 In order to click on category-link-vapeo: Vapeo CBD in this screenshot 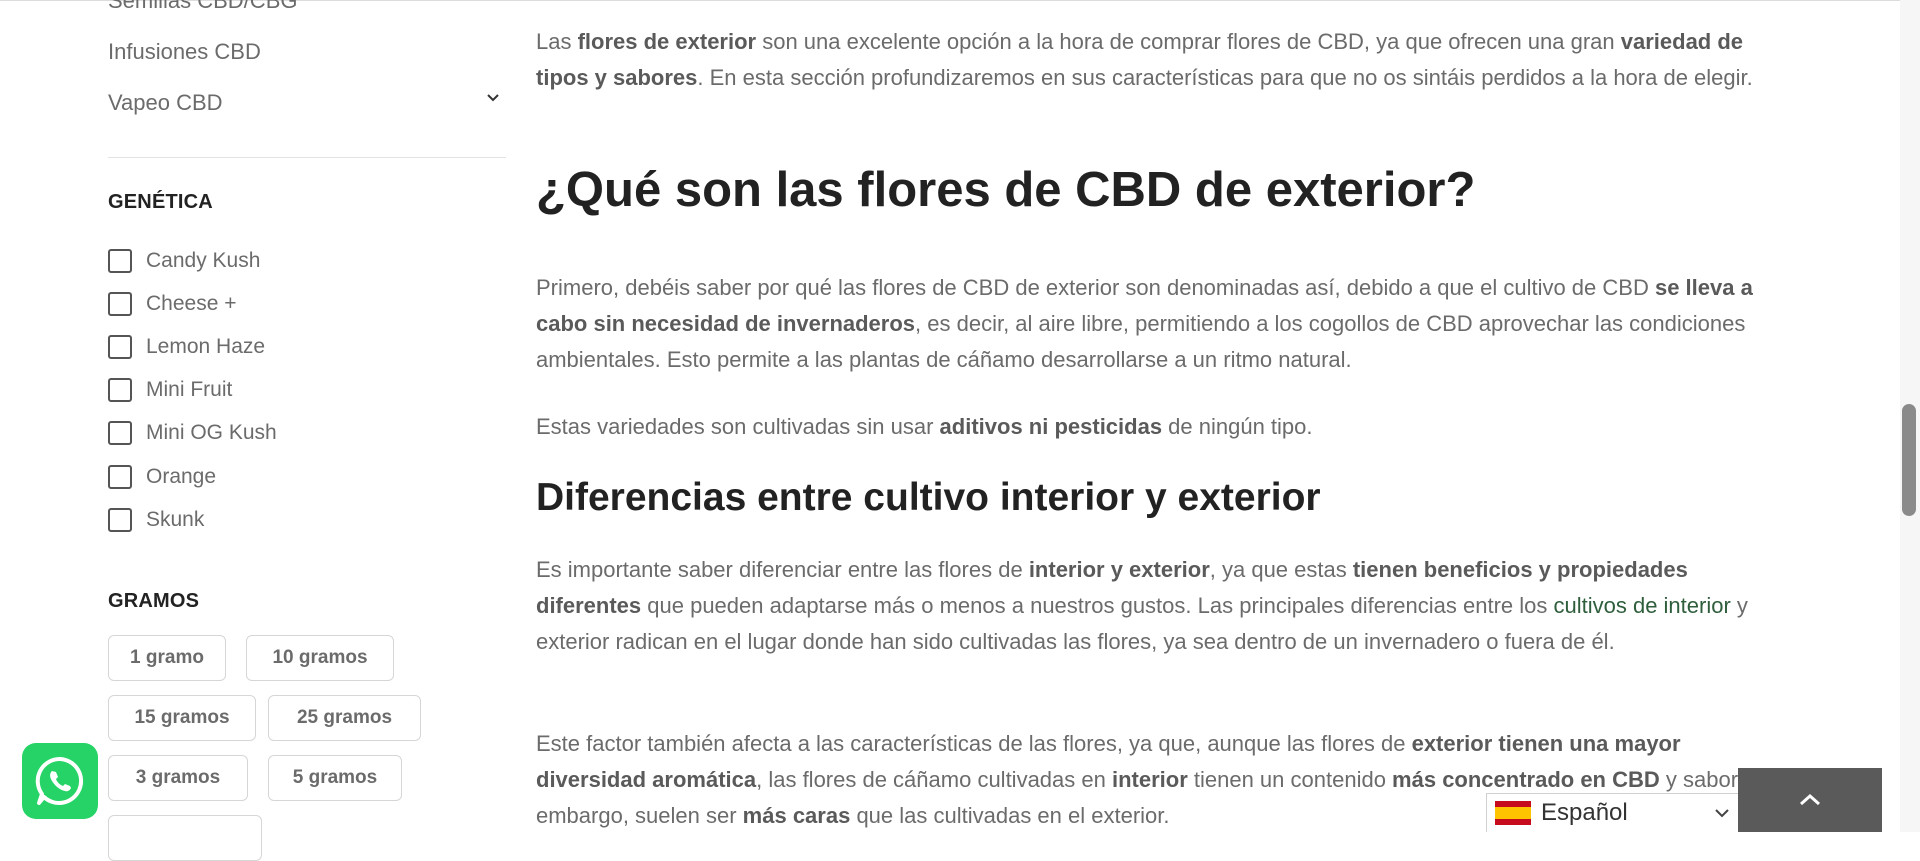, I will do `click(165, 103)`.